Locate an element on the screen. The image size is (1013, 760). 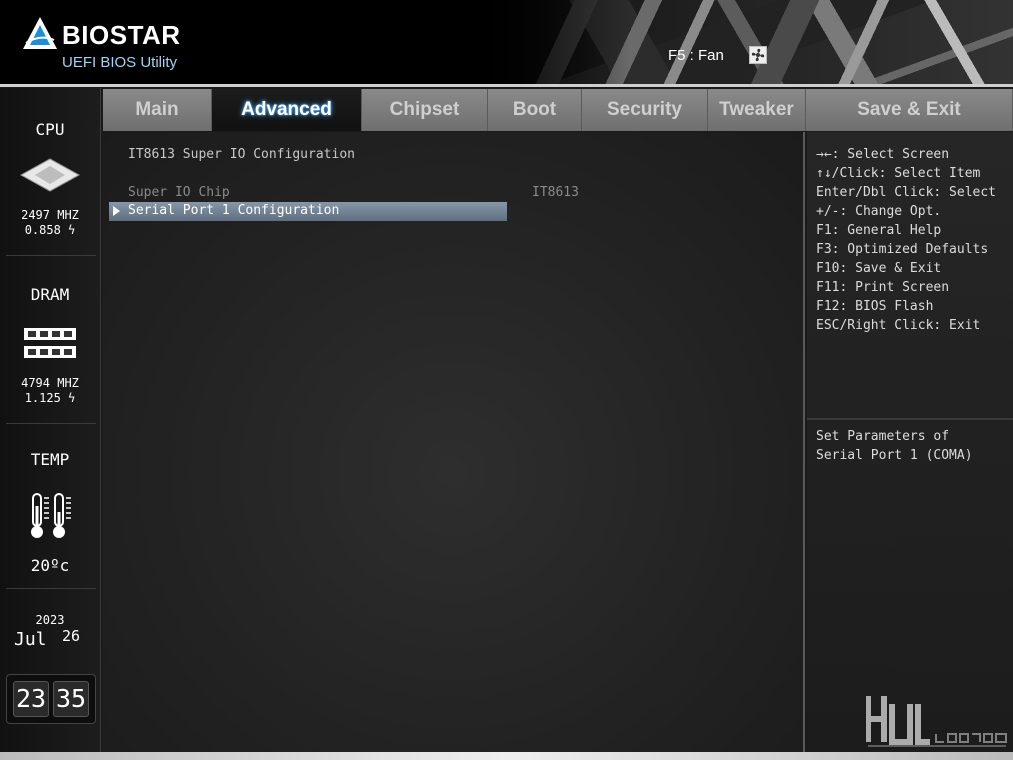
tab-tweaker: Tweaker is located at coordinates (757, 110).